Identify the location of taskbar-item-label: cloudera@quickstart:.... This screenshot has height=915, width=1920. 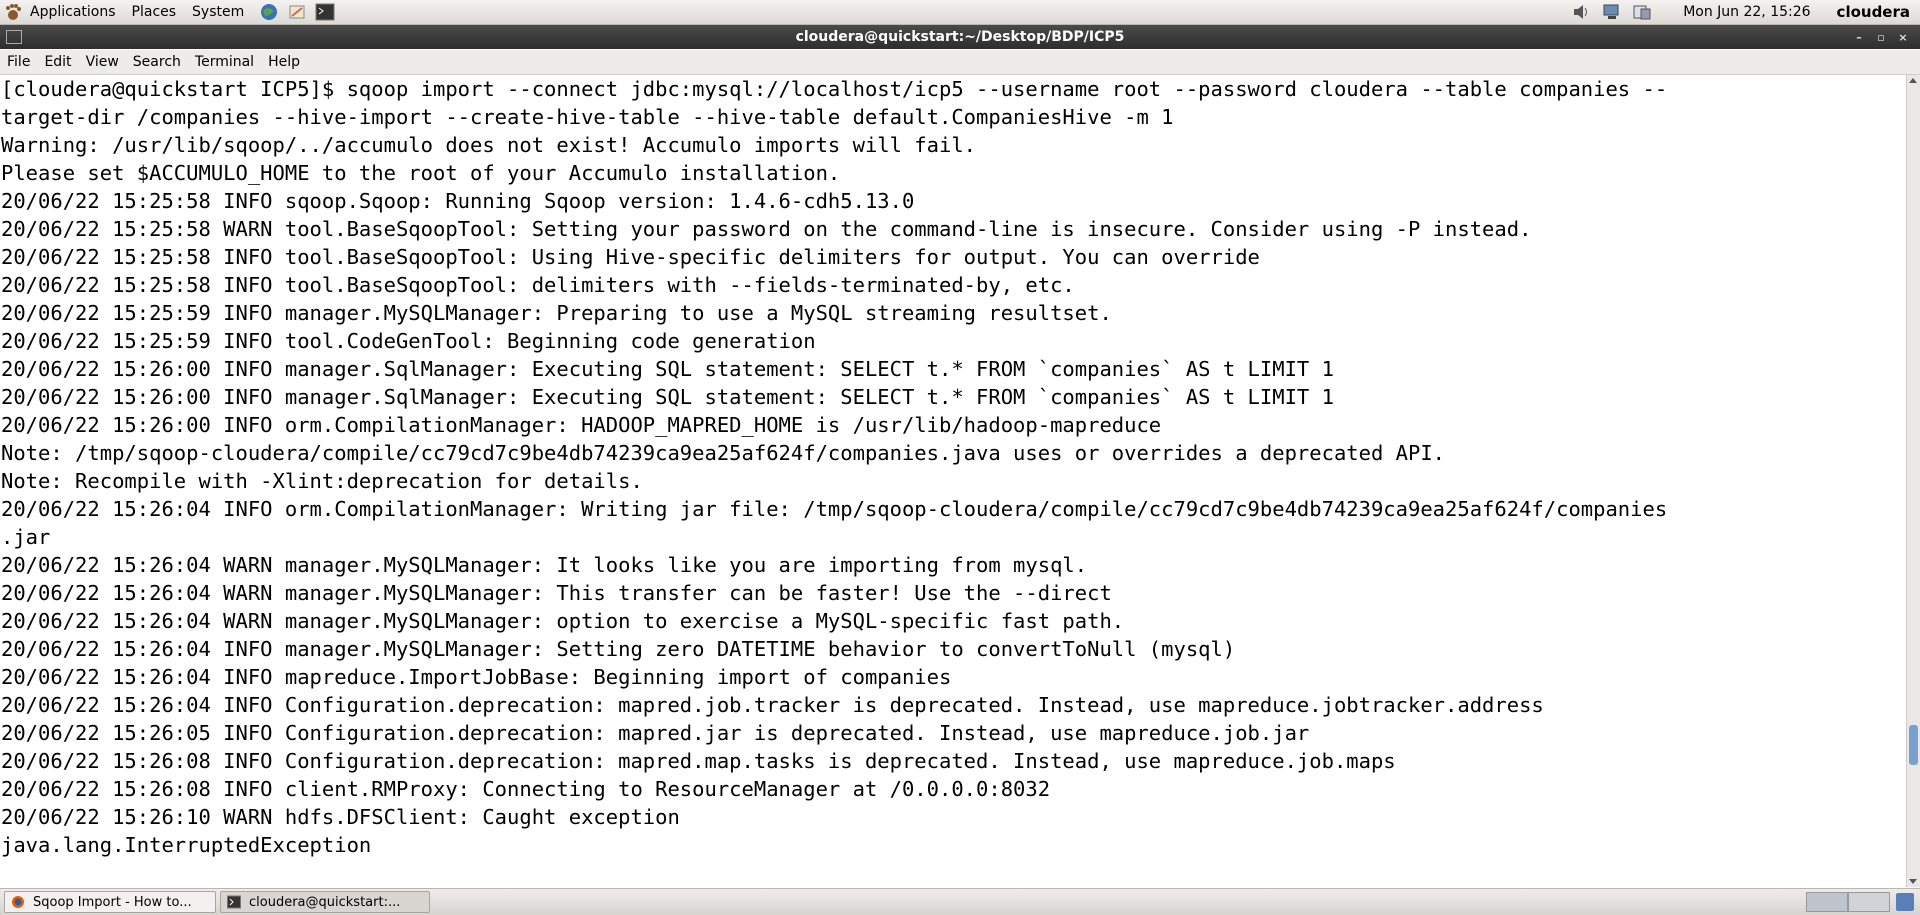
(325, 902).